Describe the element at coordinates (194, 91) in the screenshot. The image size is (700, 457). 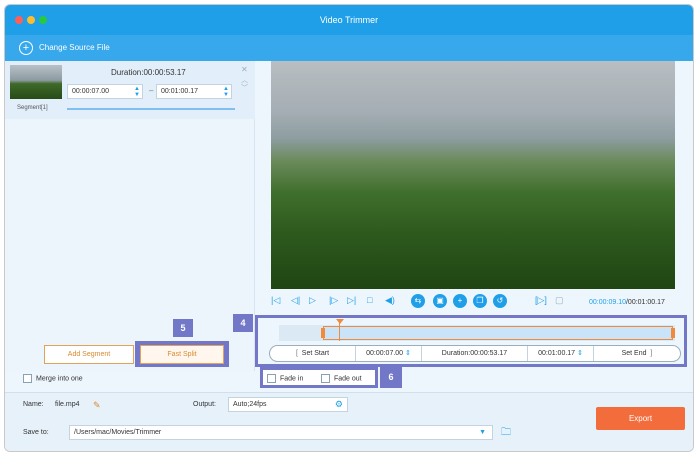
I see `segment-end-field: 00:01:00.17 ▲ ▼` at that location.